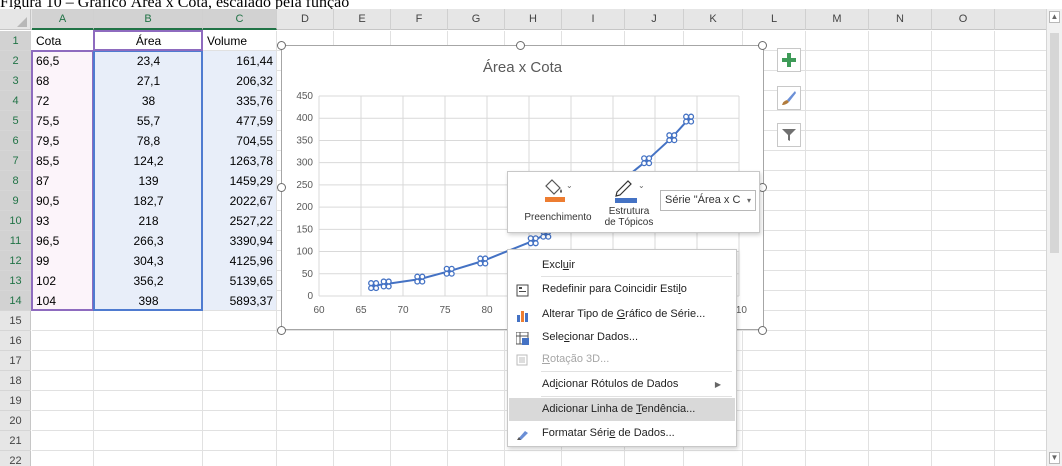 The image size is (1062, 466). I want to click on data-cell: 161,44, so click(240, 61).